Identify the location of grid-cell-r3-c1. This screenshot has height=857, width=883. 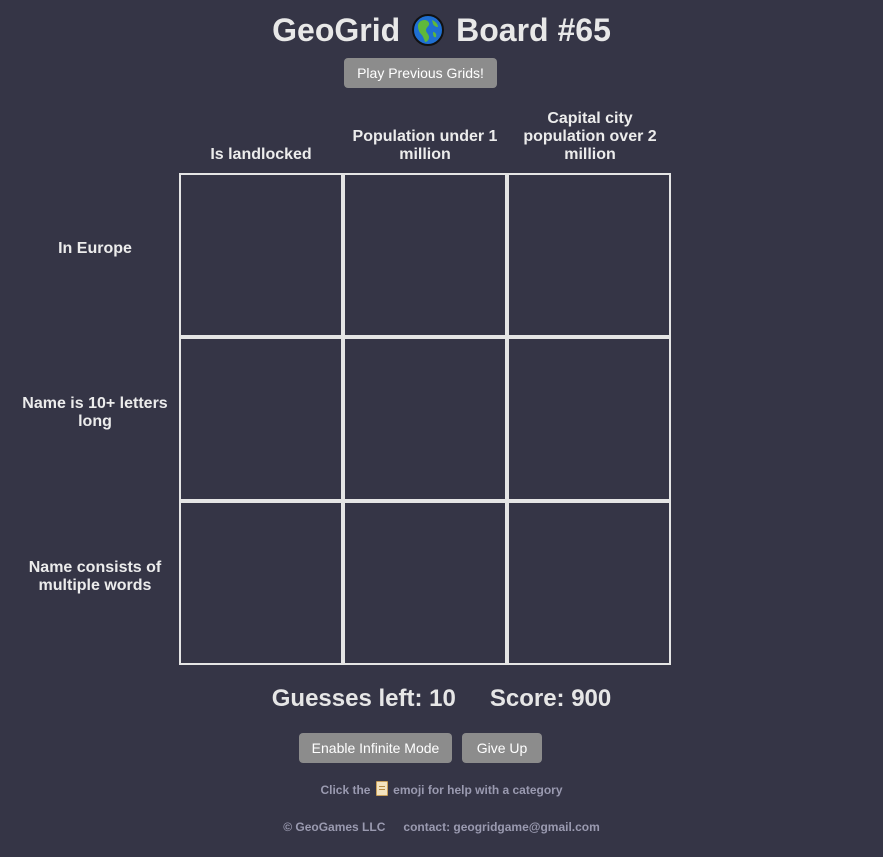
(261, 583).